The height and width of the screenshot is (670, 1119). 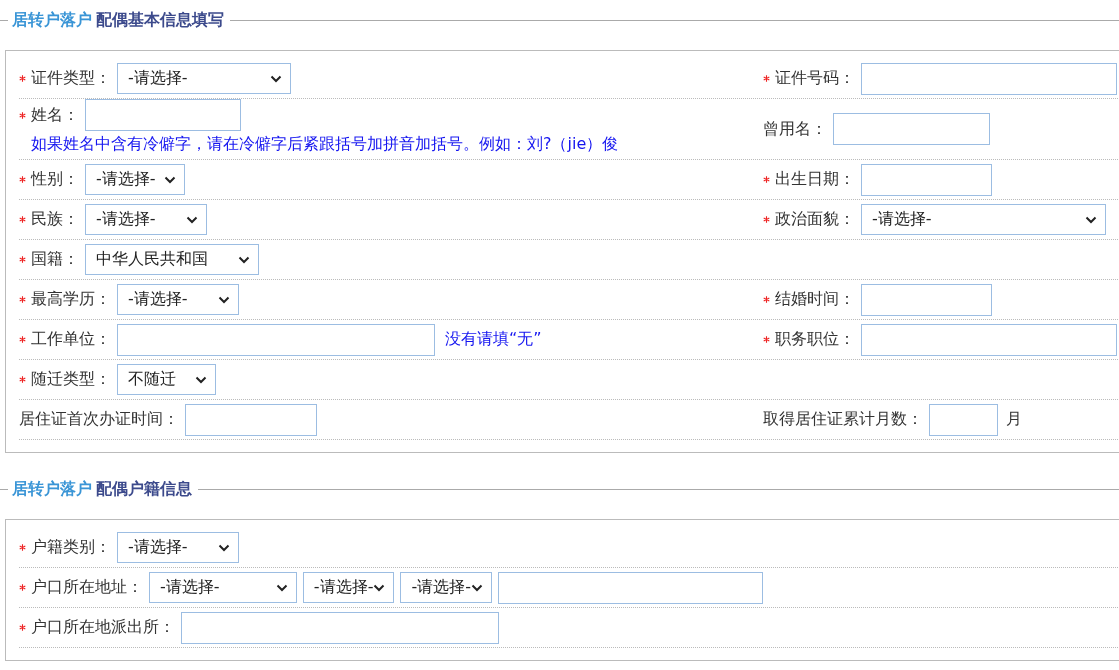 What do you see at coordinates (71, 379) in the screenshot?
I see `field-label: 随迁类型：` at bounding box center [71, 379].